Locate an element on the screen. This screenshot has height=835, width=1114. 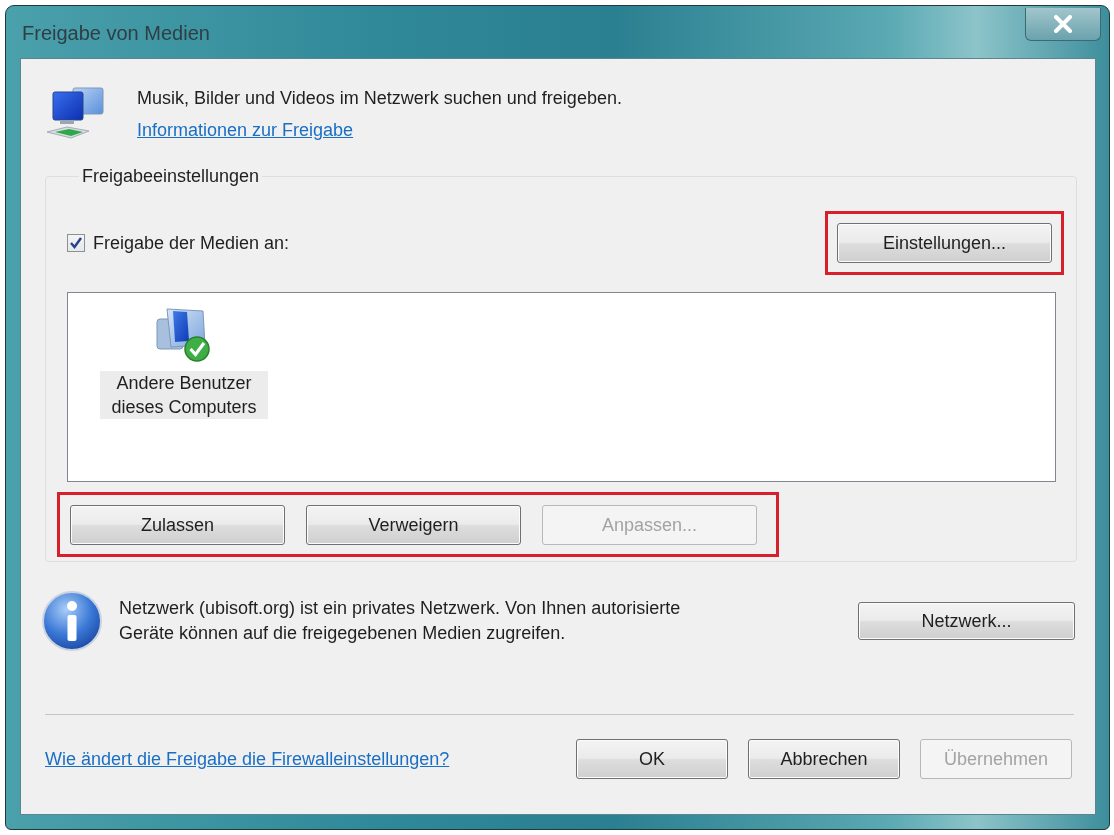
dialog-button: OK is located at coordinates (652, 759).